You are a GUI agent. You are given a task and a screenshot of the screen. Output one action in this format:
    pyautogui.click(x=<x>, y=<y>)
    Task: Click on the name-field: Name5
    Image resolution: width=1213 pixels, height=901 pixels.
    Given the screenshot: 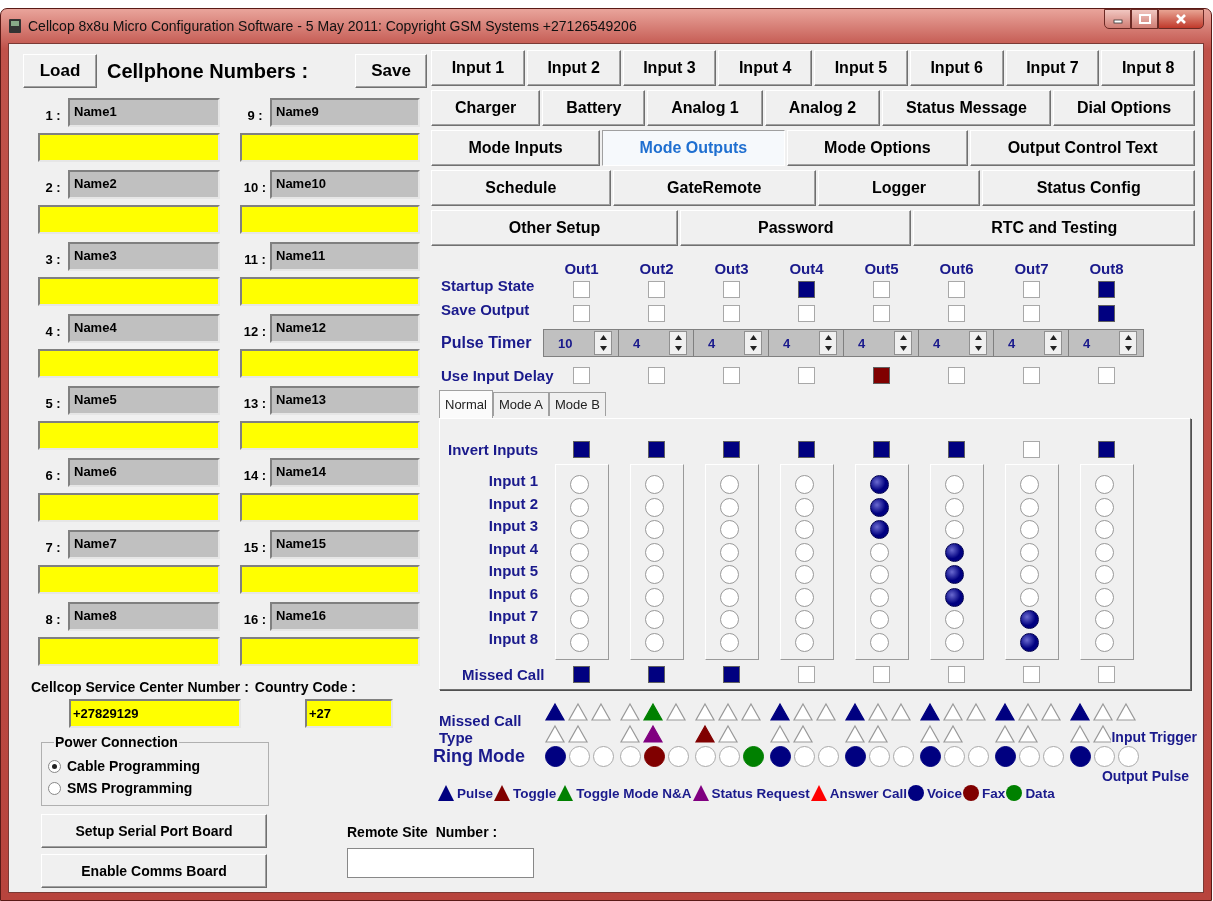 What is the action you would take?
    pyautogui.click(x=144, y=400)
    